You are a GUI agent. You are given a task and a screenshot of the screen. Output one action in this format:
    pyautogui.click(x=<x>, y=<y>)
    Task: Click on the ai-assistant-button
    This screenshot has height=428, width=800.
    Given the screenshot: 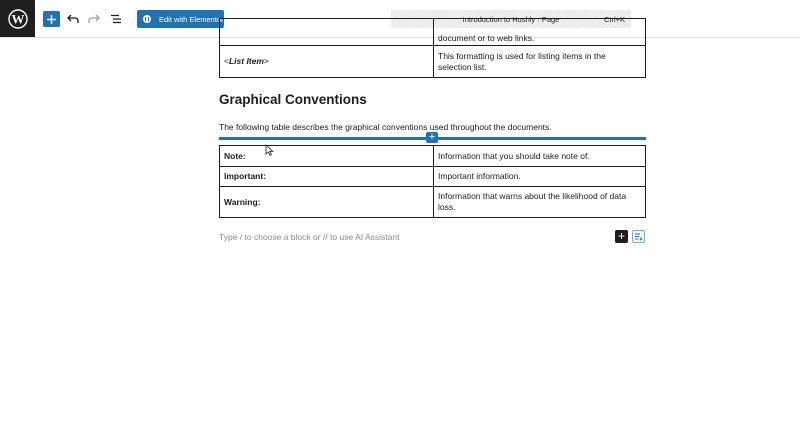 What is the action you would take?
    pyautogui.click(x=638, y=236)
    